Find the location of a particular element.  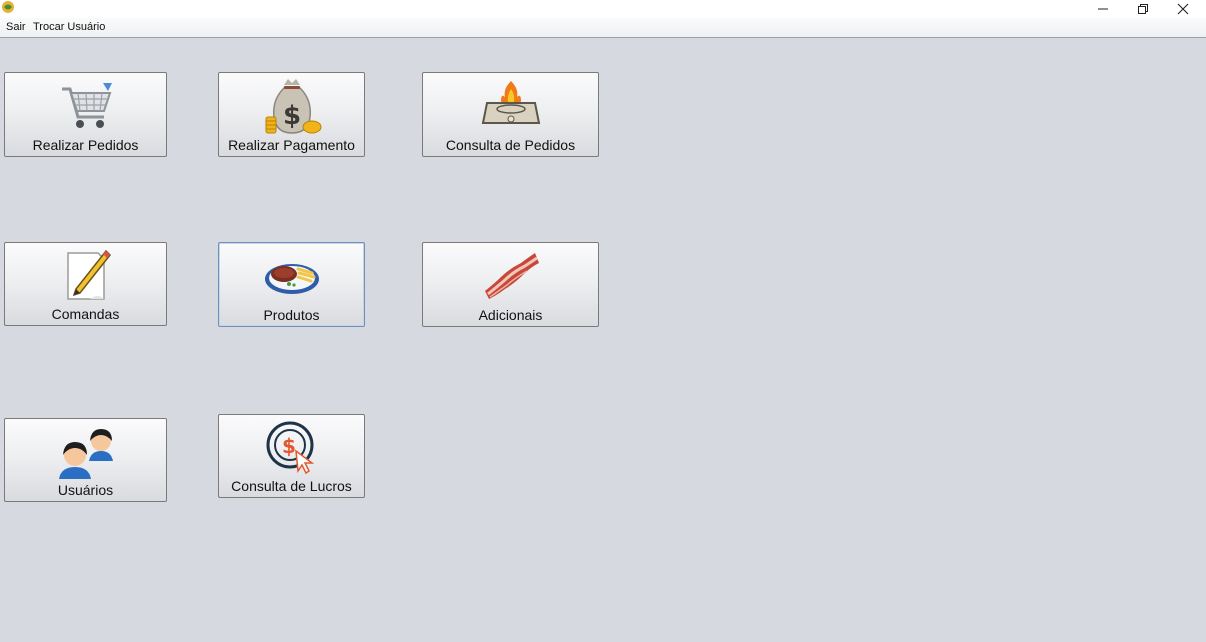

adicionais-label: Adicionais is located at coordinates (510, 315).